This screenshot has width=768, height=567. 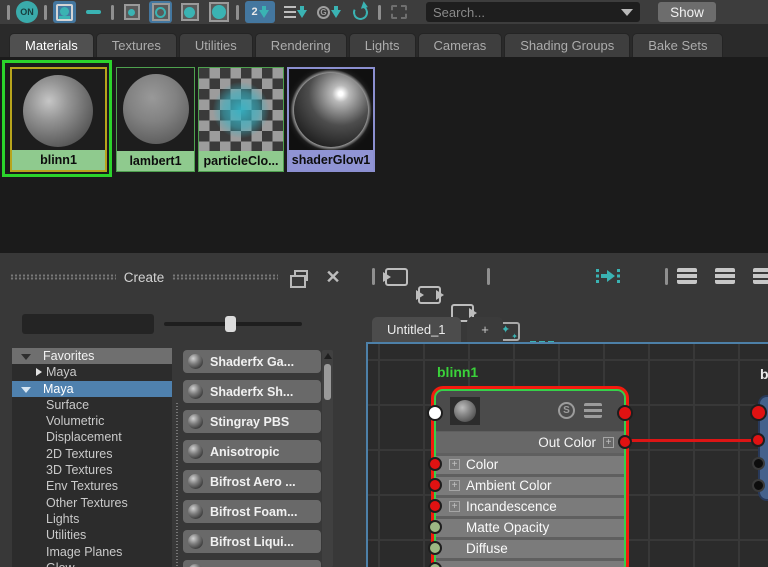 I want to click on tree-item-utilities: Utilities, so click(x=92, y=535).